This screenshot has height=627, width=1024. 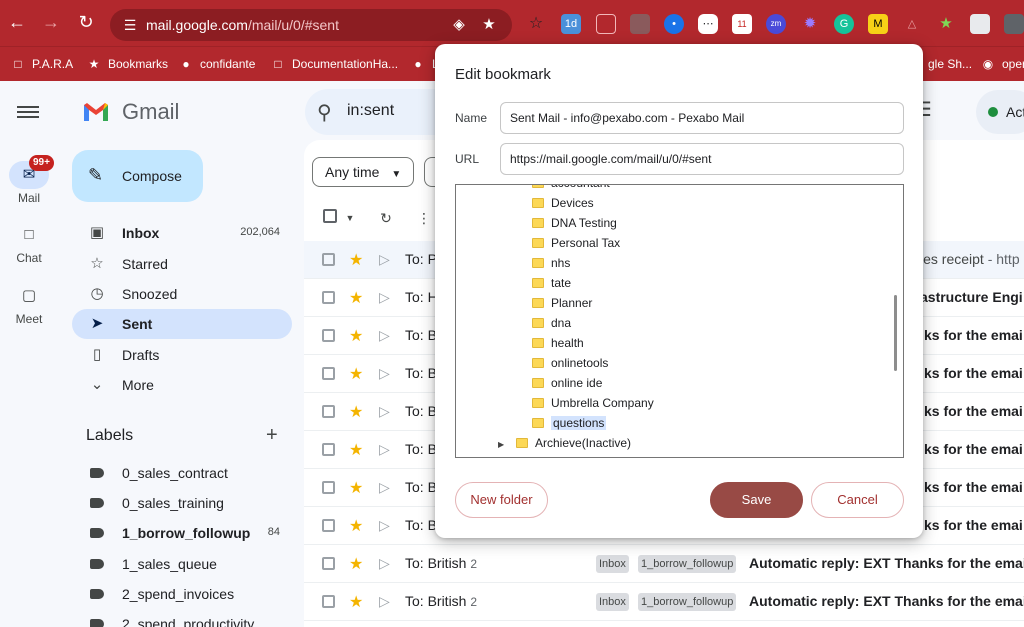 What do you see at coordinates (182, 385) in the screenshot?
I see `nav-more: ⌄ More` at bounding box center [182, 385].